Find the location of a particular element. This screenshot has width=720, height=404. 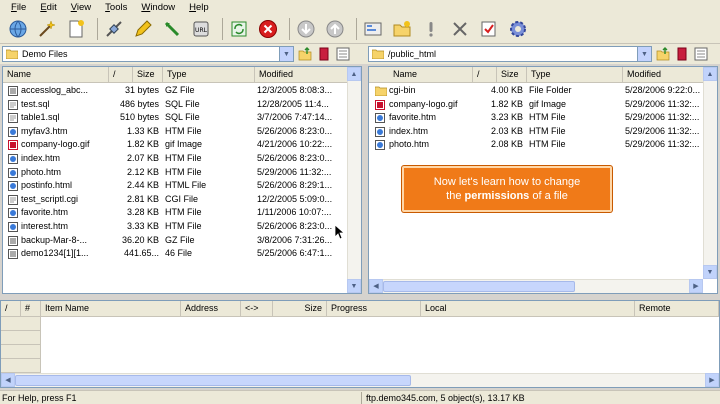

folder-icon is located at coordinates (378, 54).